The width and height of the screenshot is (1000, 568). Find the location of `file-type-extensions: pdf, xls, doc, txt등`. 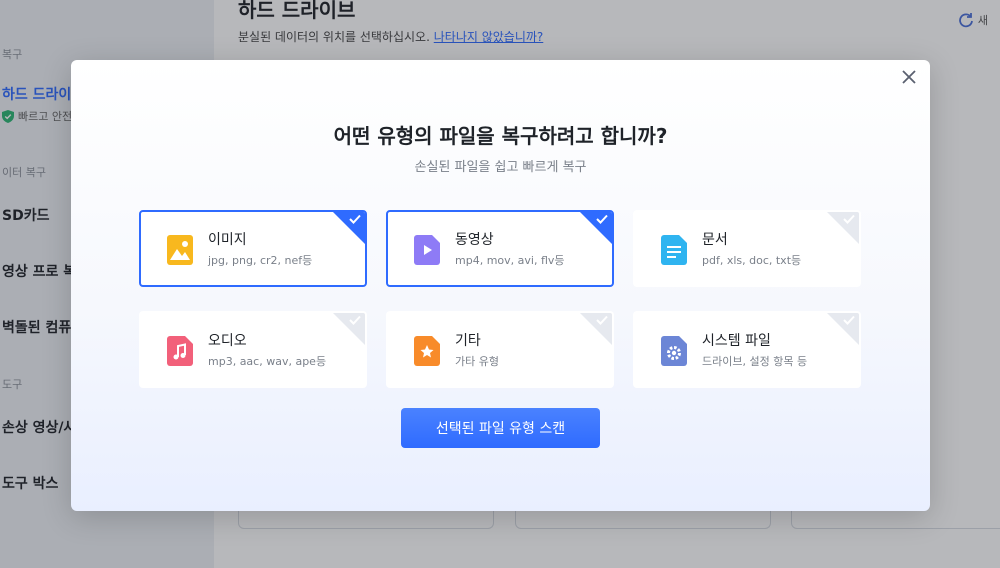

file-type-extensions: pdf, xls, doc, txt등 is located at coordinates (752, 260).